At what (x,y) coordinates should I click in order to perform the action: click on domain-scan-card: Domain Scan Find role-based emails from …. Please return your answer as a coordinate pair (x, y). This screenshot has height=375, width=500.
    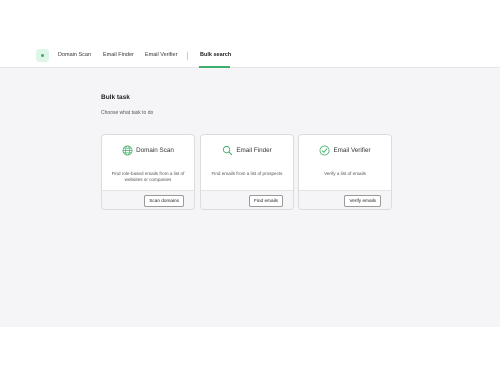
    Looking at the image, I should click on (148, 172).